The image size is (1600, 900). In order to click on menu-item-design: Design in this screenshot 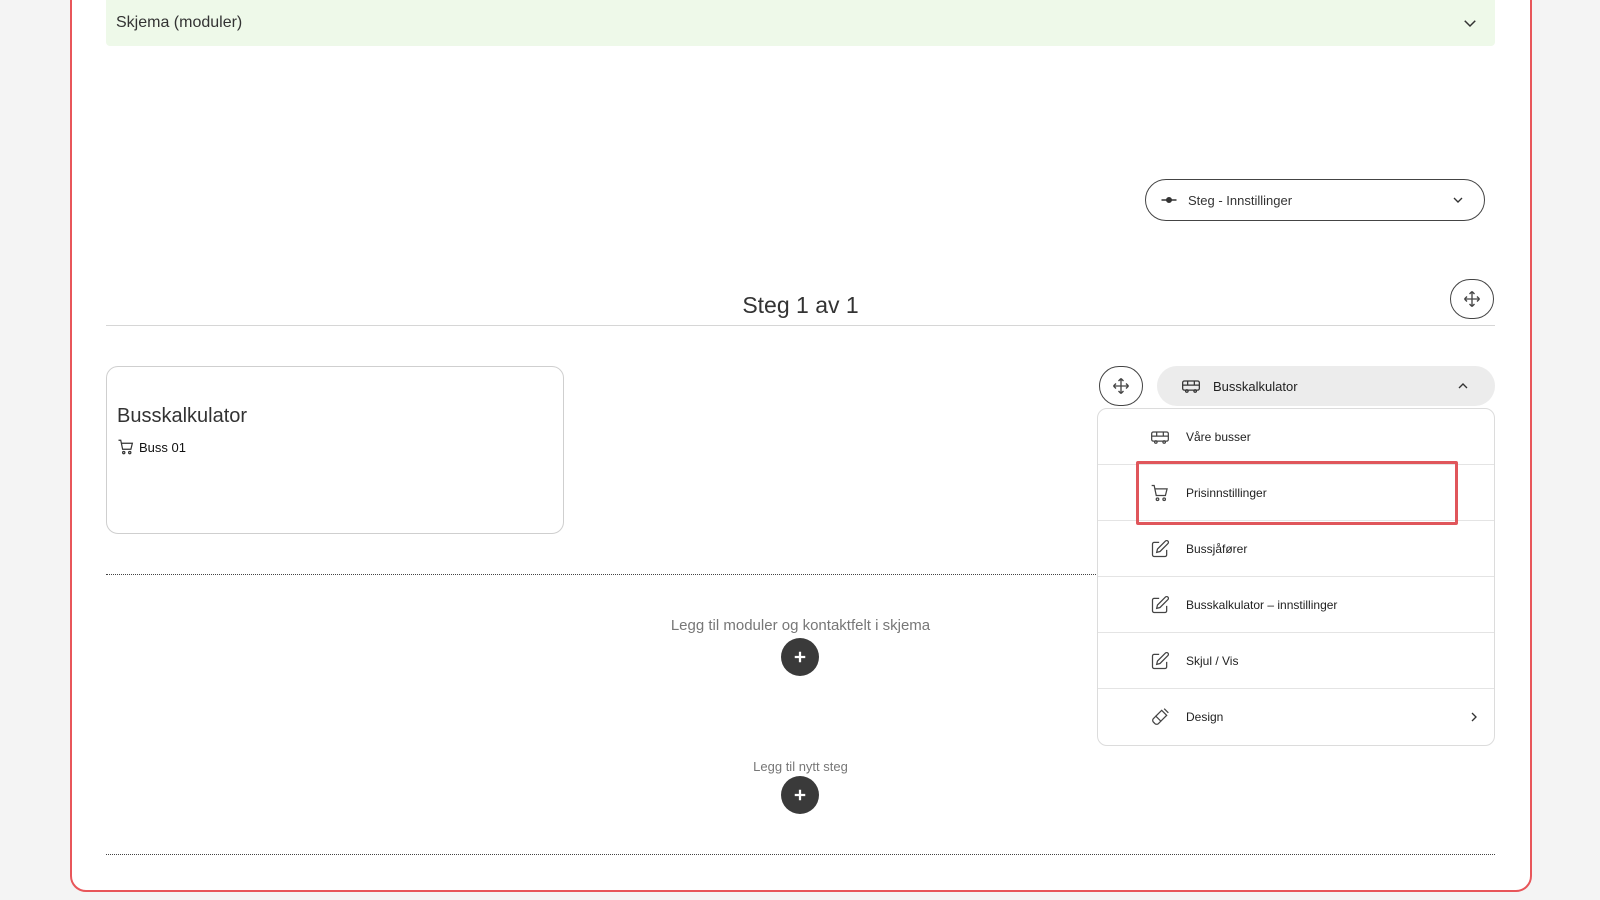, I will do `click(1296, 717)`.